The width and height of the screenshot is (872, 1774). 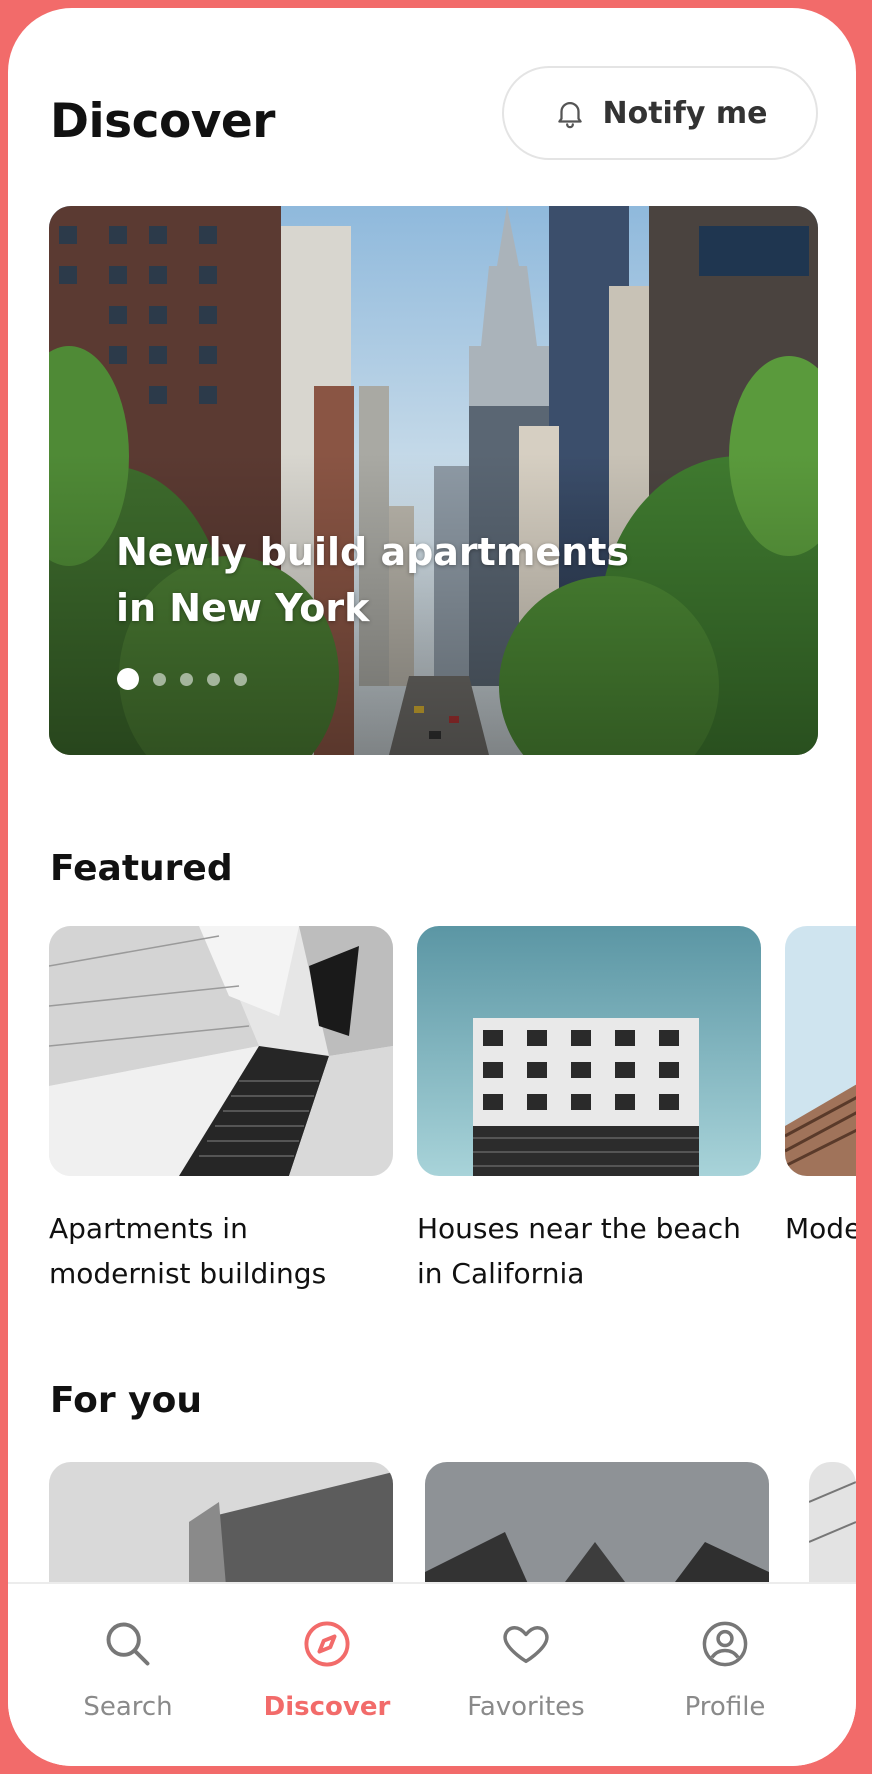 I want to click on featured-heading: Featured, so click(x=141, y=868).